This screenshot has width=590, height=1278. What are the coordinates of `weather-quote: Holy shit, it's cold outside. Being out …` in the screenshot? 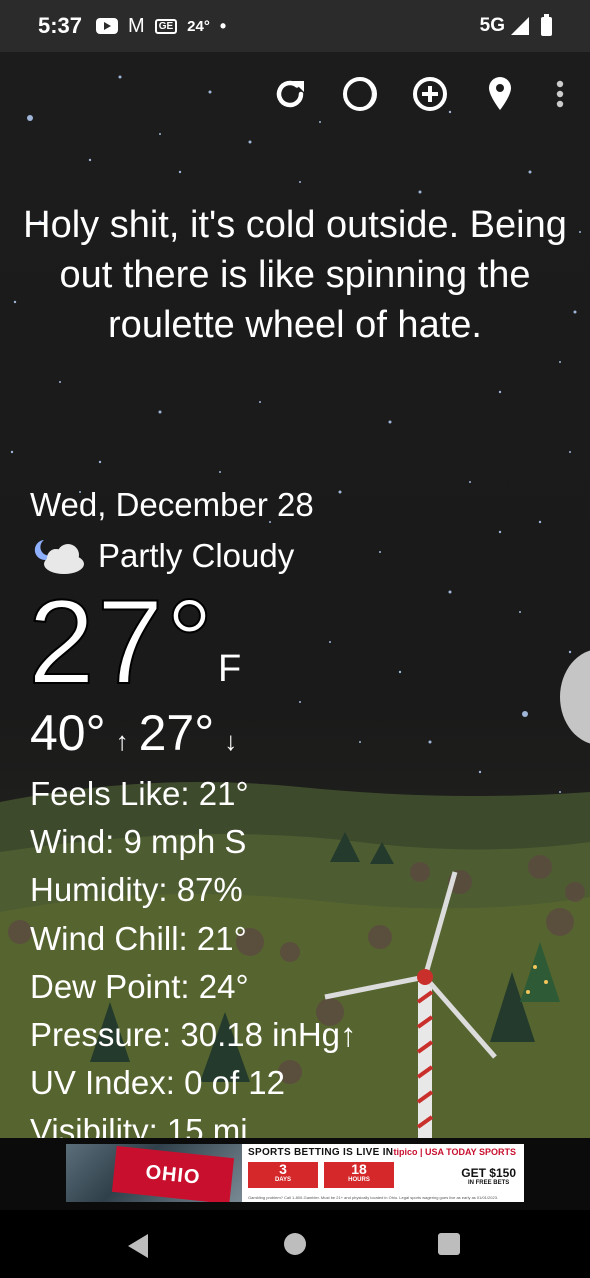 It's located at (295, 275).